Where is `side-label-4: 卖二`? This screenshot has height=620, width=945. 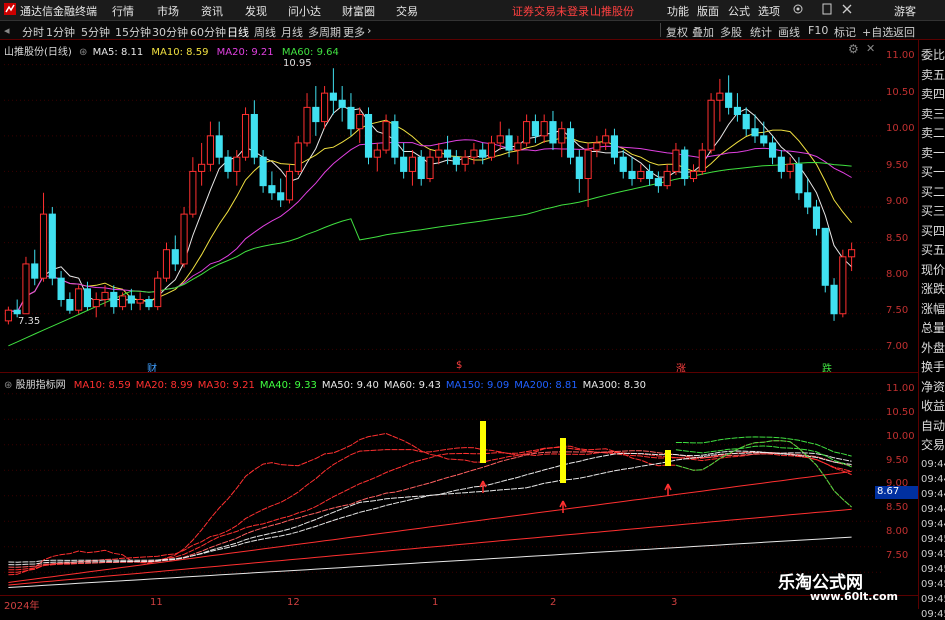
side-label-4: 卖二 is located at coordinates (933, 132).